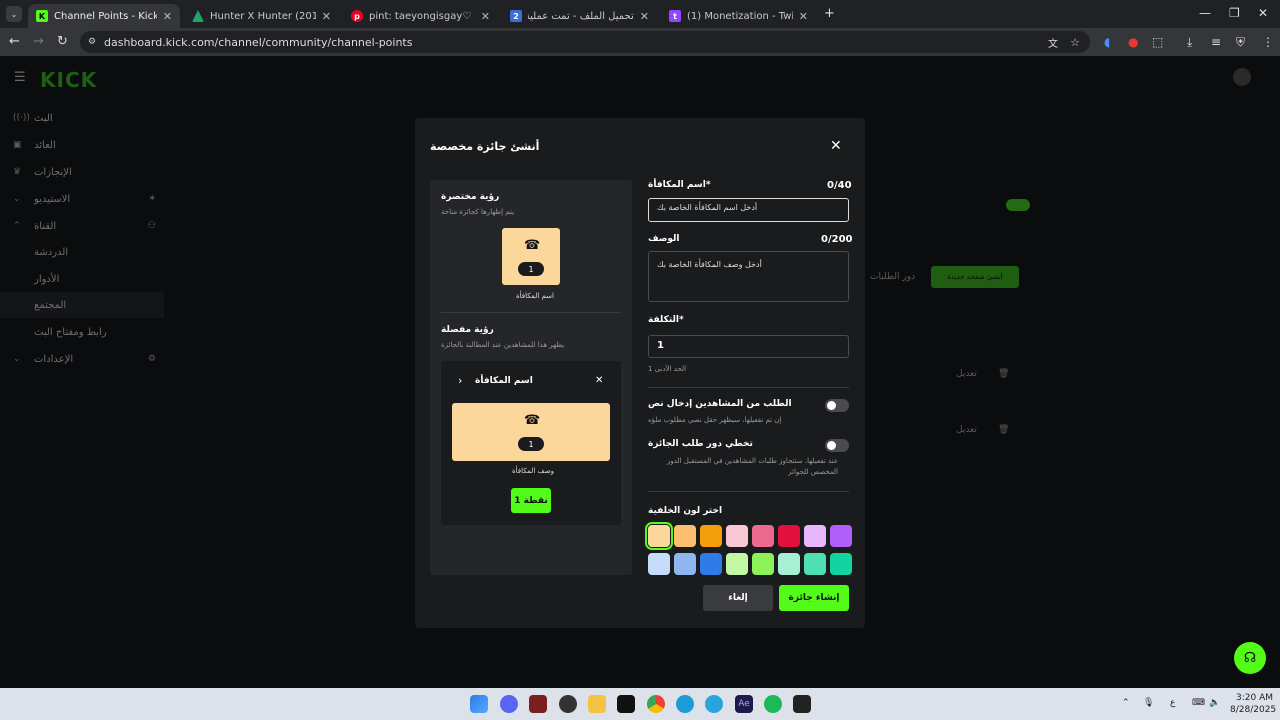 Image resolution: width=1280 pixels, height=720 pixels. What do you see at coordinates (1053, 42) in the screenshot?
I see `translate-icon: 文` at bounding box center [1053, 42].